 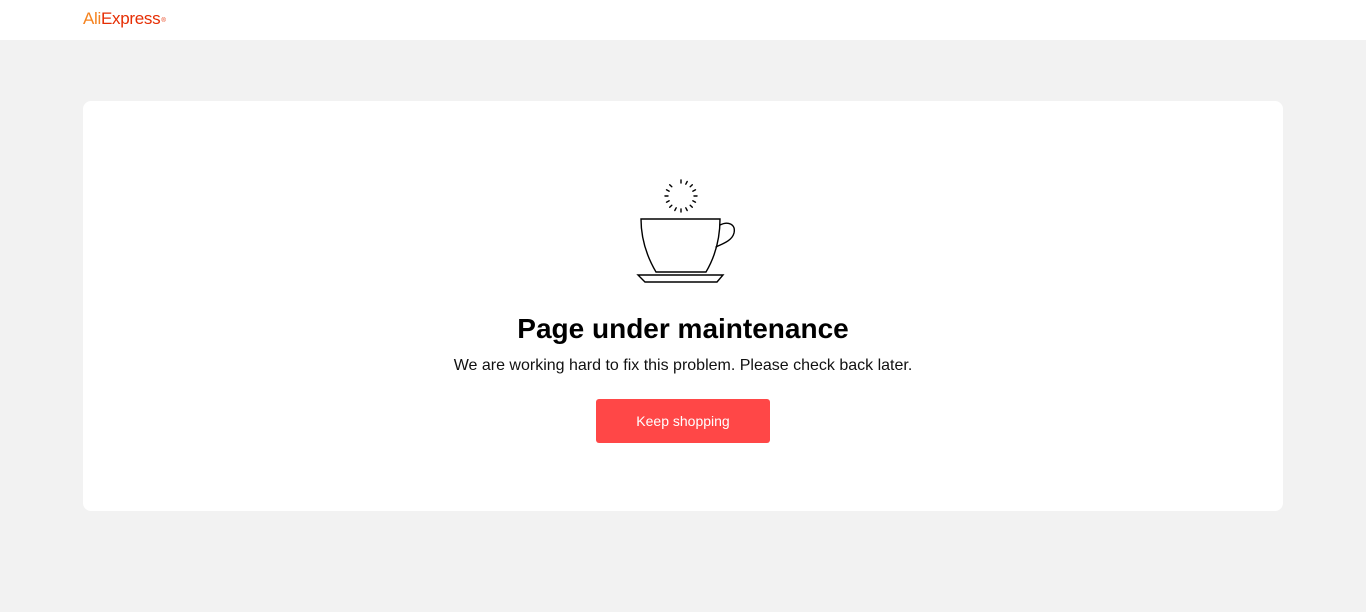 I want to click on logo-text-ali: Ali, so click(x=92, y=18).